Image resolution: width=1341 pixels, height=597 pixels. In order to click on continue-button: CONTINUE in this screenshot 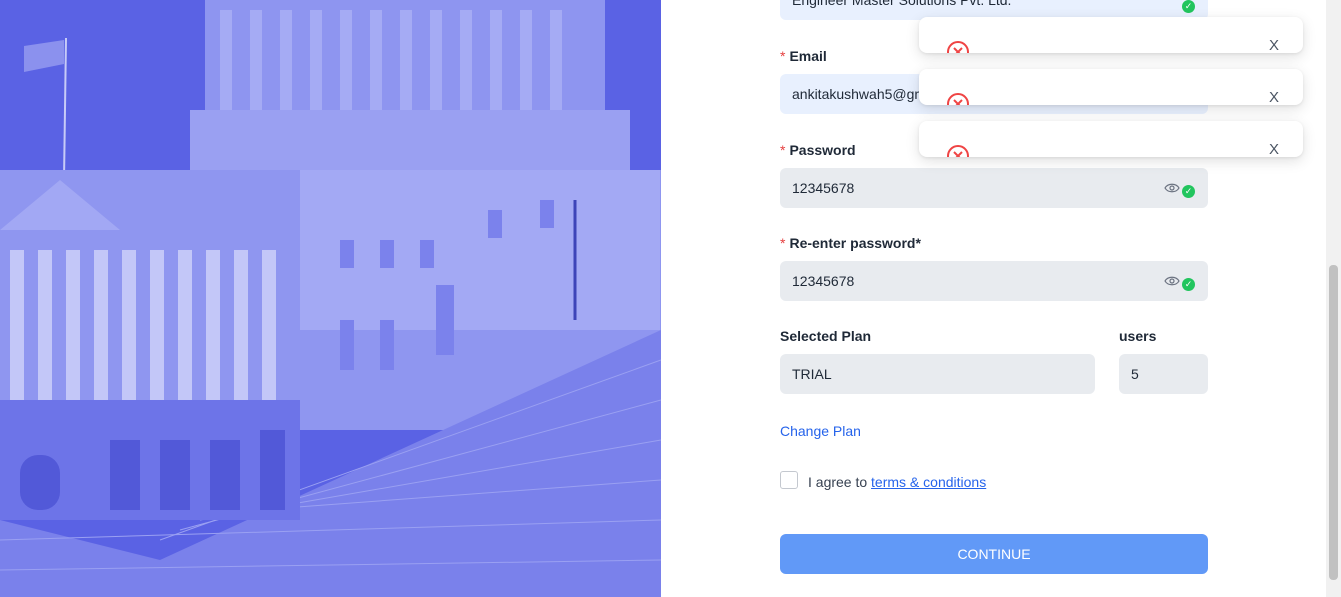, I will do `click(994, 554)`.